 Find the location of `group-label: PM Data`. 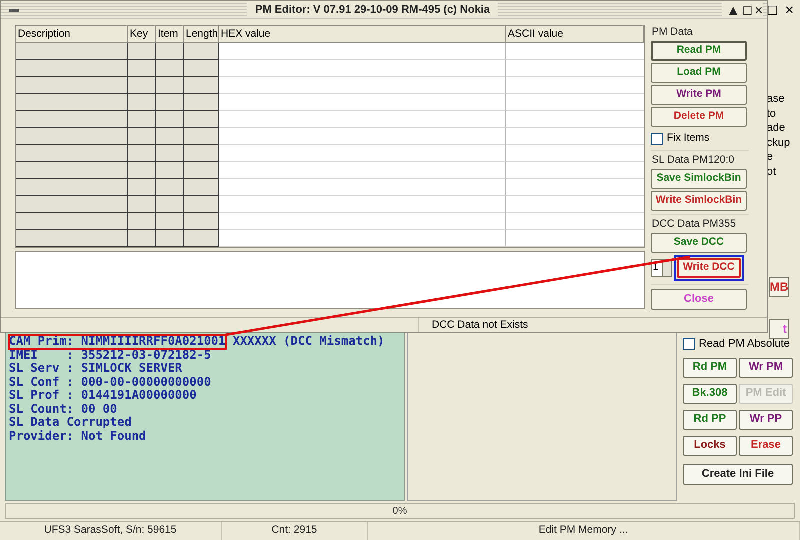

group-label: PM Data is located at coordinates (672, 32).